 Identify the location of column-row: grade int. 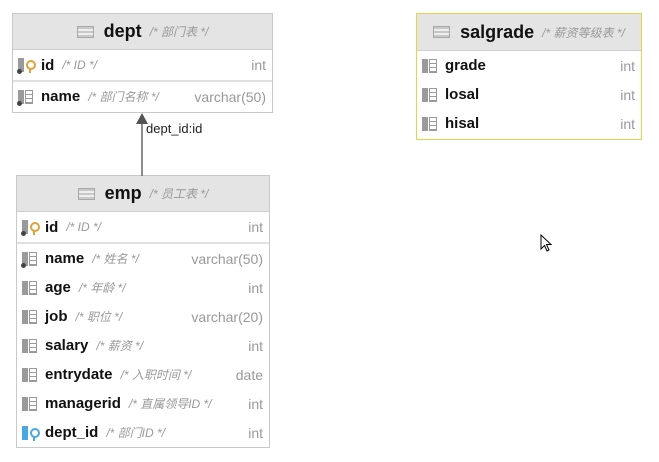
(529, 65).